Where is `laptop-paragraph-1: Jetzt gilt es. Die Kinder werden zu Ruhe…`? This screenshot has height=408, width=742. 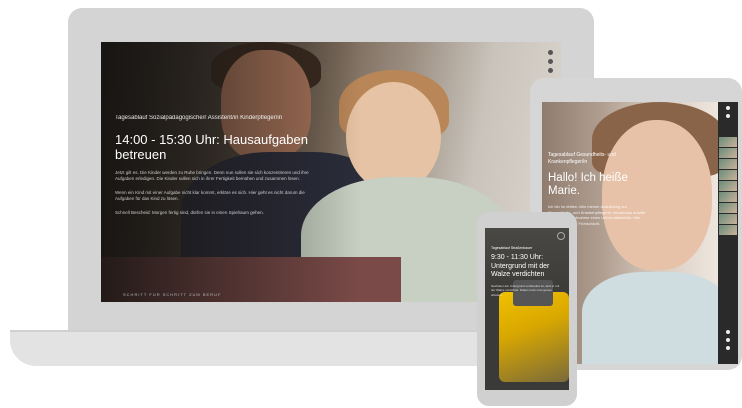 laptop-paragraph-1: Jetzt gilt es. Die Kinder werden zu Ruhe… is located at coordinates (212, 175).